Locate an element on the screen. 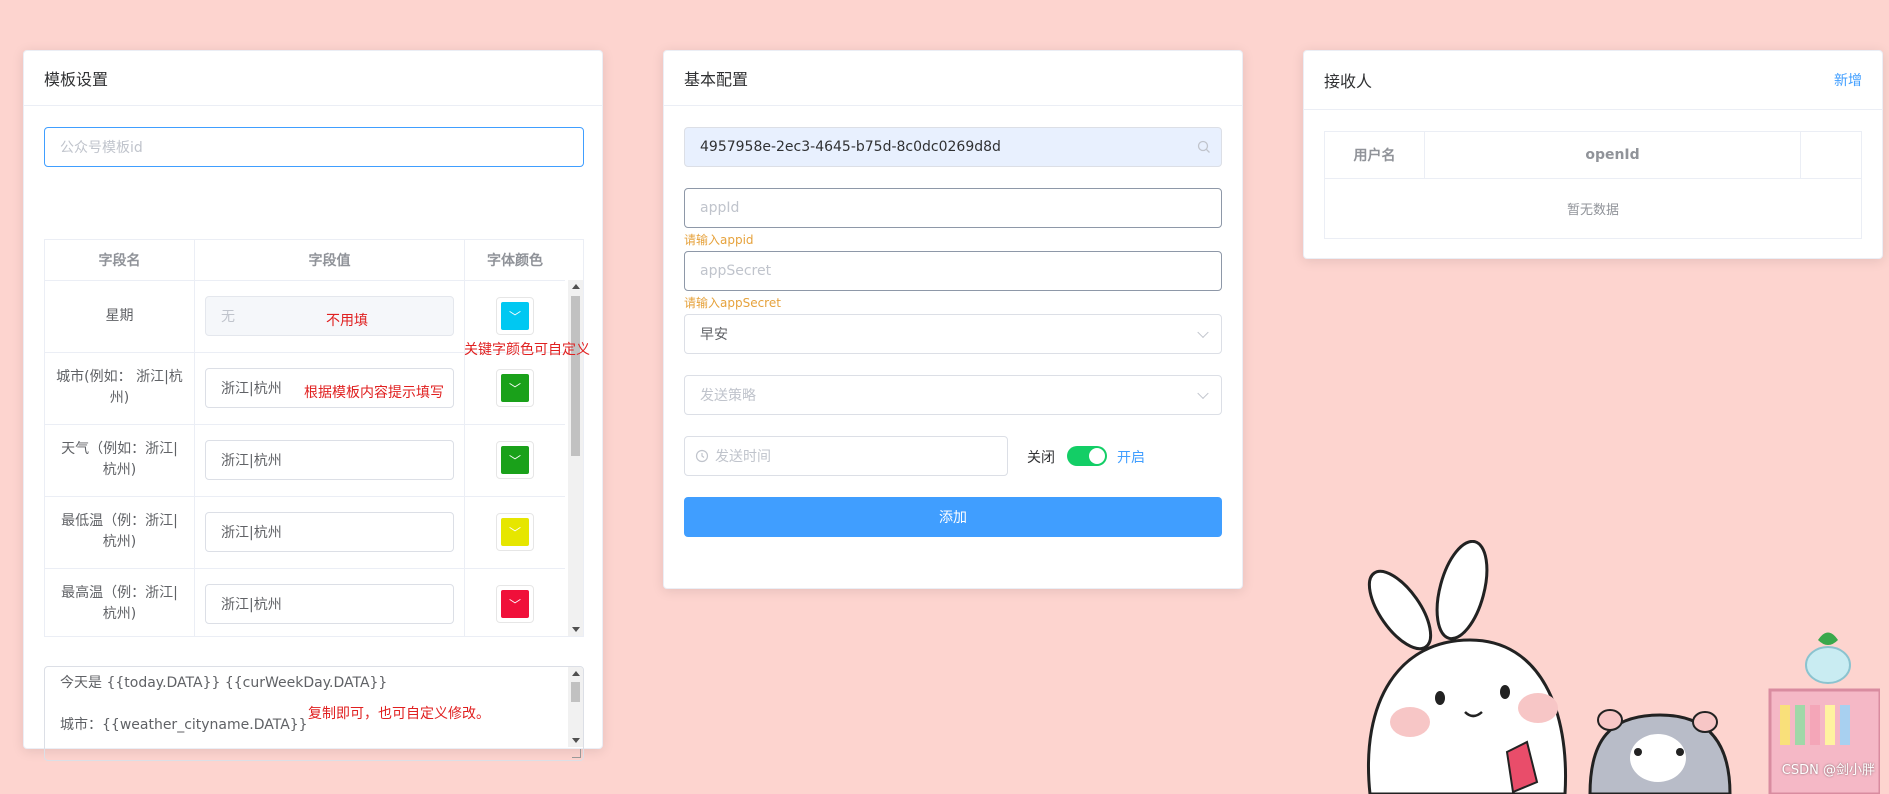  greeting-value: 早安 is located at coordinates (714, 335).